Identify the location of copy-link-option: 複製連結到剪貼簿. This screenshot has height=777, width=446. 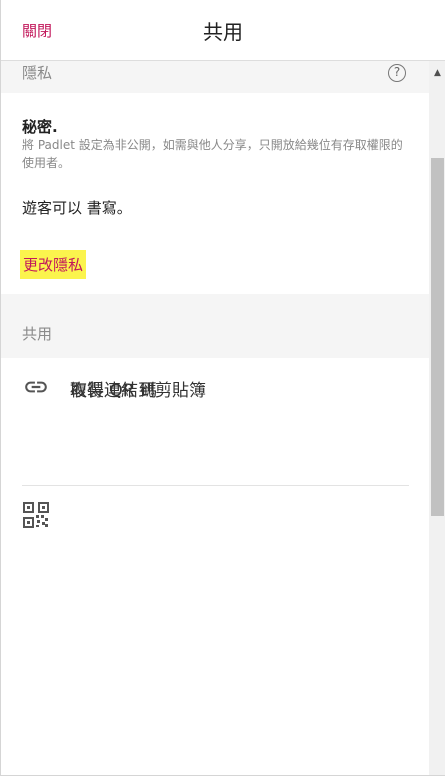
(215, 387).